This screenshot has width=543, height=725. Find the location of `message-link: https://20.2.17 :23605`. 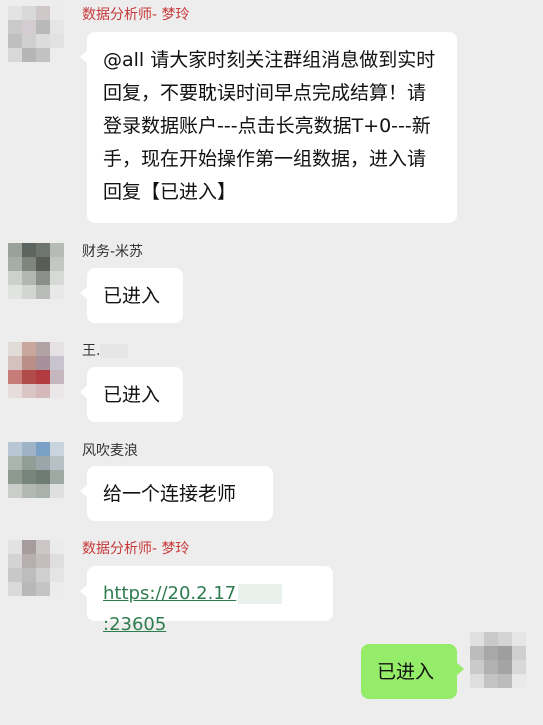

message-link: https://20.2.17 :23605 is located at coordinates (193, 609).